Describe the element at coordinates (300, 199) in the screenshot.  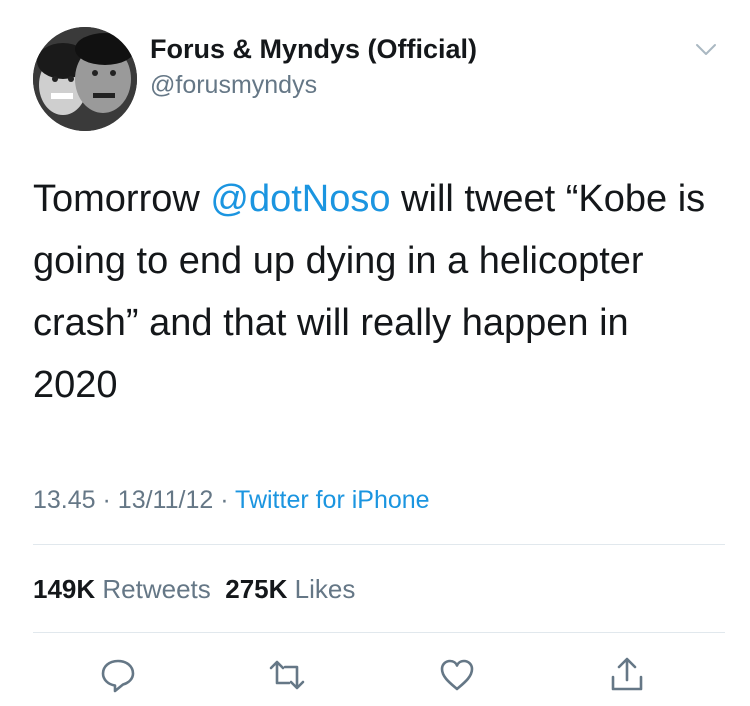
I see `mention-link: @dotNoso` at that location.